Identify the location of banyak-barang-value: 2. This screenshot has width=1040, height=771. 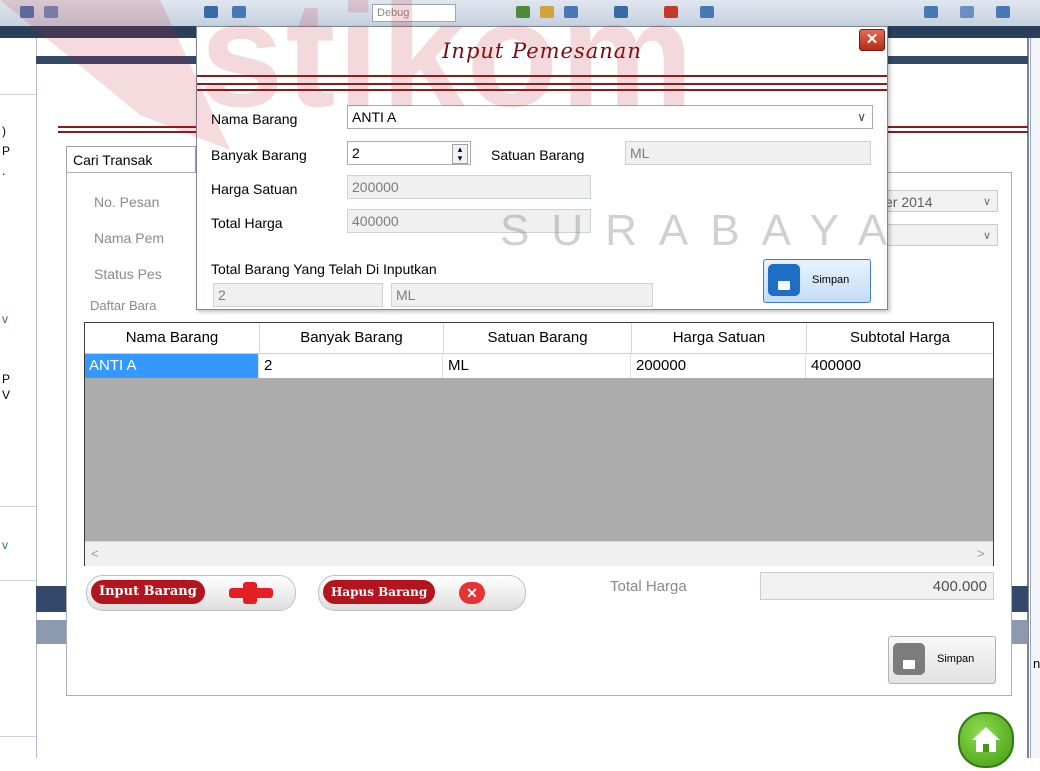
(356, 153).